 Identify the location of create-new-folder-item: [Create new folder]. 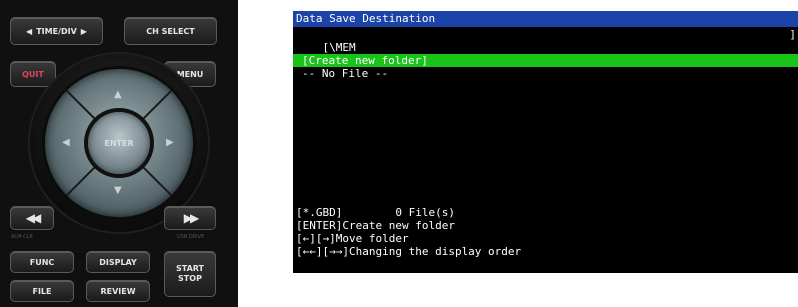
(545, 60).